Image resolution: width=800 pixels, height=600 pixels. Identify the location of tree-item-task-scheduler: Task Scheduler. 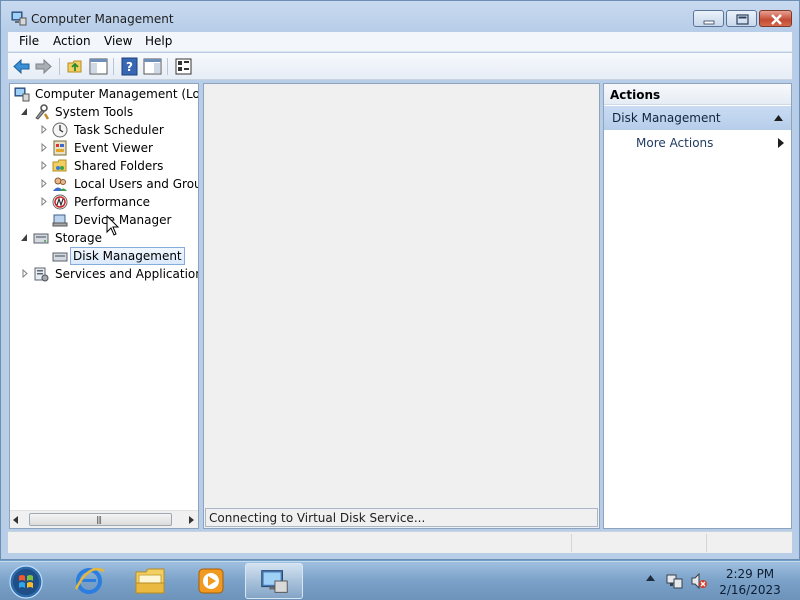
(105, 130).